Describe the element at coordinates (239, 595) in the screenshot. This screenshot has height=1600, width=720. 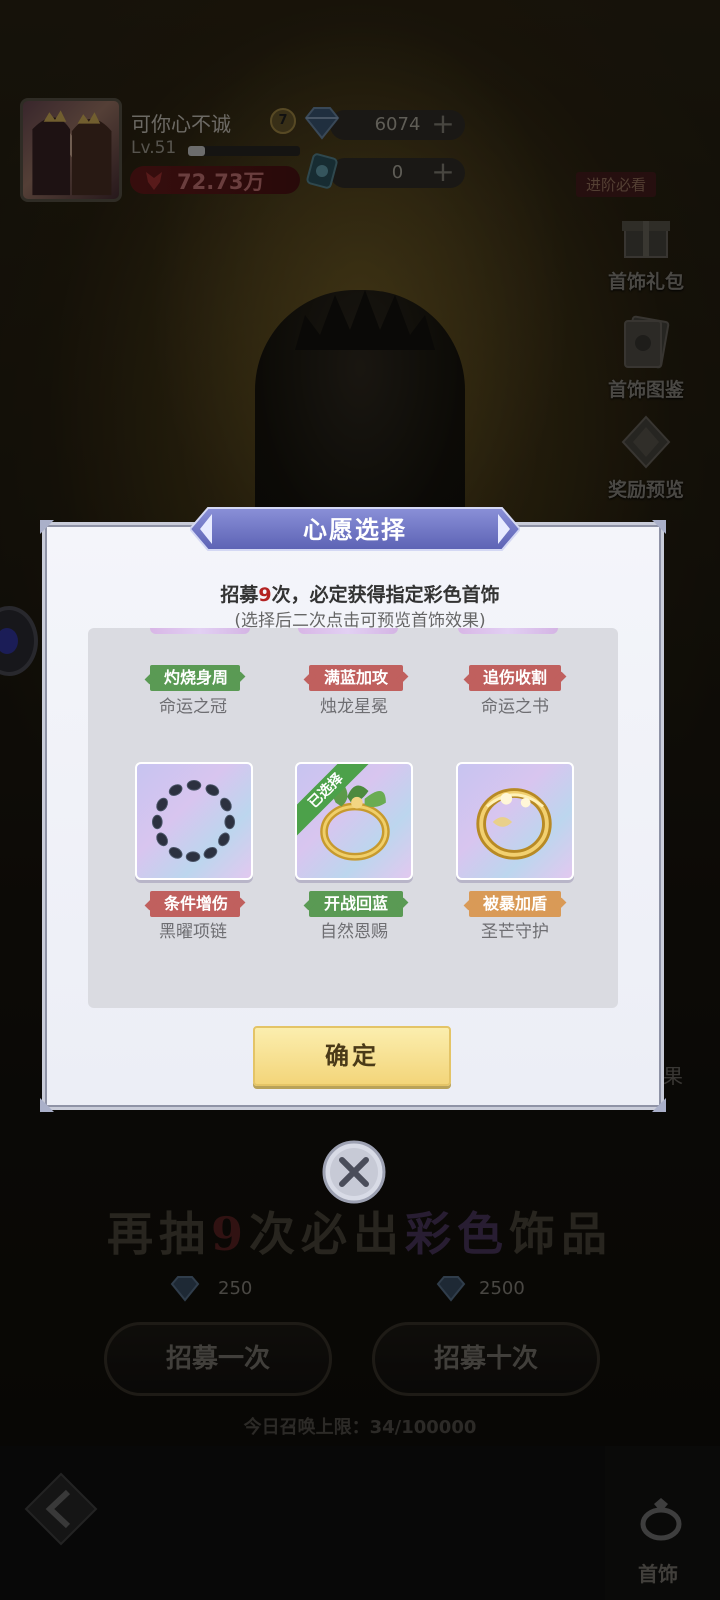
I see `line1-prefix: 招募` at that location.